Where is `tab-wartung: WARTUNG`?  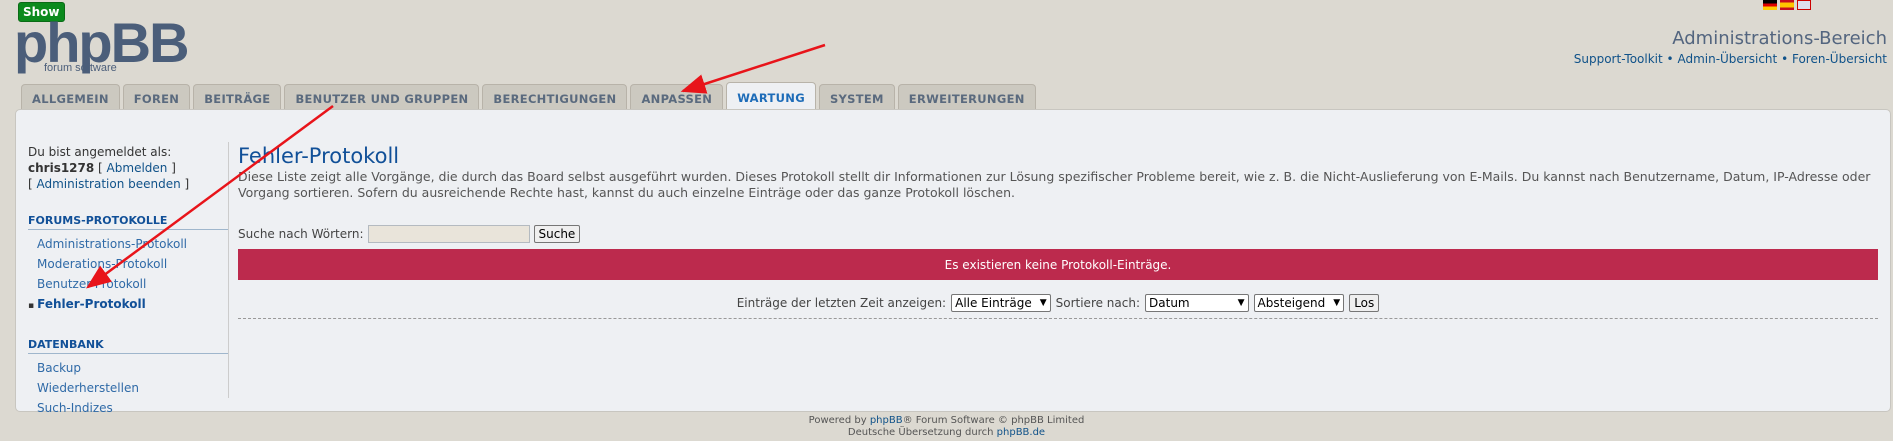
tab-wartung: WARTUNG is located at coordinates (771, 97).